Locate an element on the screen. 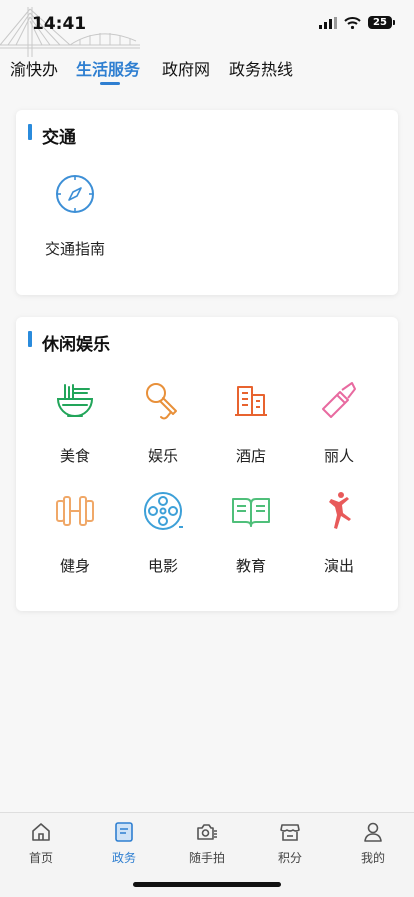 The height and width of the screenshot is (897, 414). microphone-icon is located at coordinates (161, 401).